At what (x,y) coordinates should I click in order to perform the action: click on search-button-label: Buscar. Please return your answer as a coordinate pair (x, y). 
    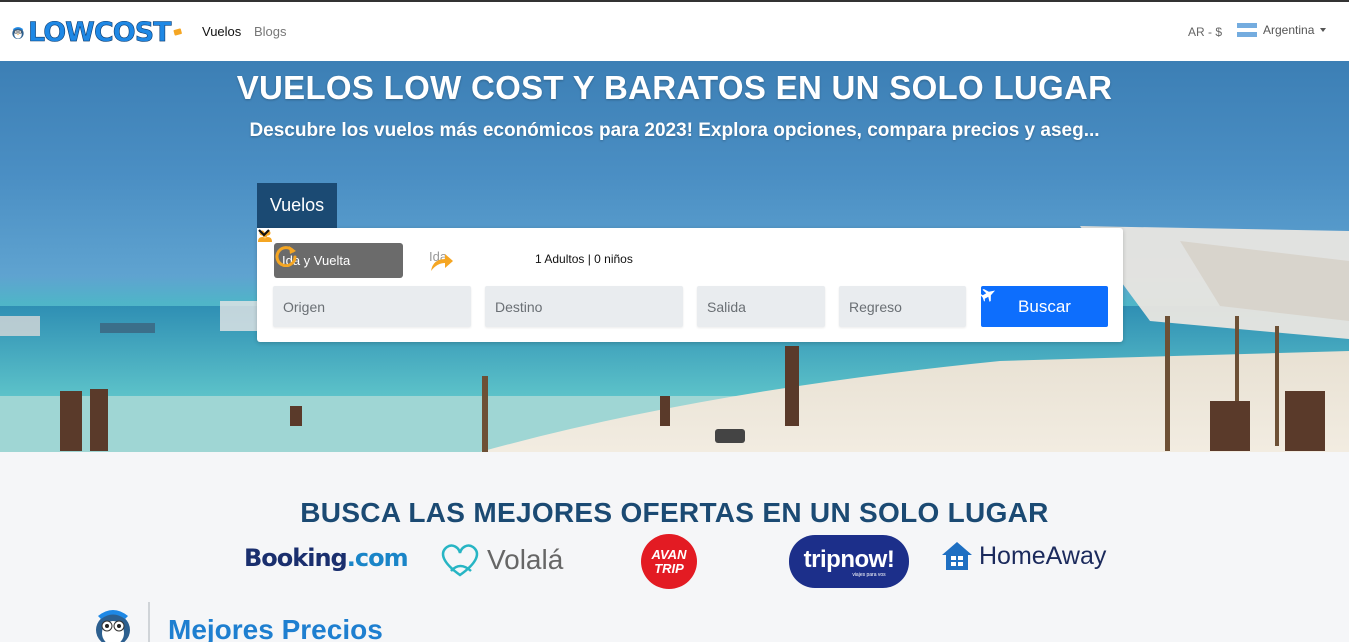
    Looking at the image, I should click on (1044, 306).